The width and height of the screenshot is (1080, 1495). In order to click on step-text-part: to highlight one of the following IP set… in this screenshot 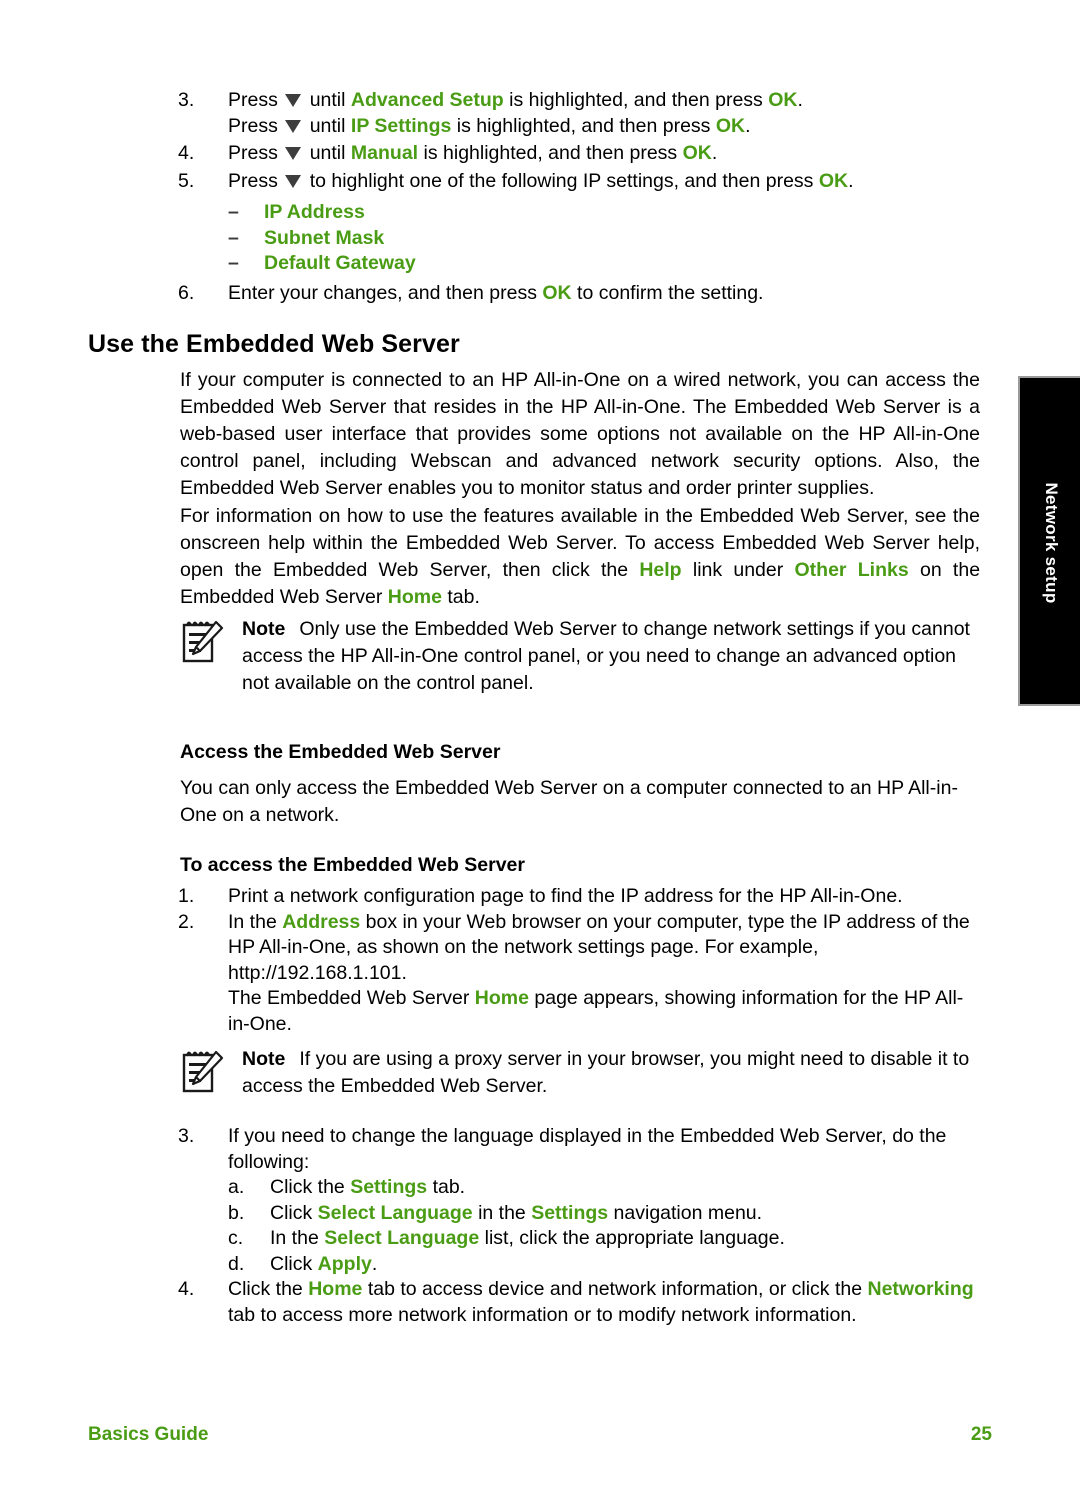, I will do `click(561, 180)`.